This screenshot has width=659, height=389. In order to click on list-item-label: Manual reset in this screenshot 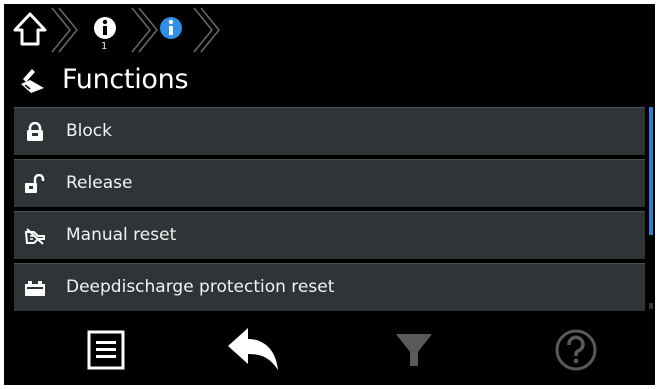, I will do `click(121, 235)`.